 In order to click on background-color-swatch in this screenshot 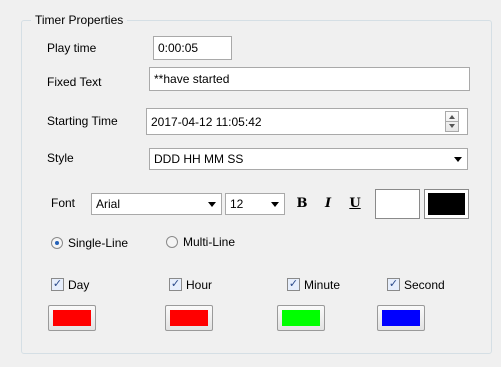, I will do `click(397, 204)`.